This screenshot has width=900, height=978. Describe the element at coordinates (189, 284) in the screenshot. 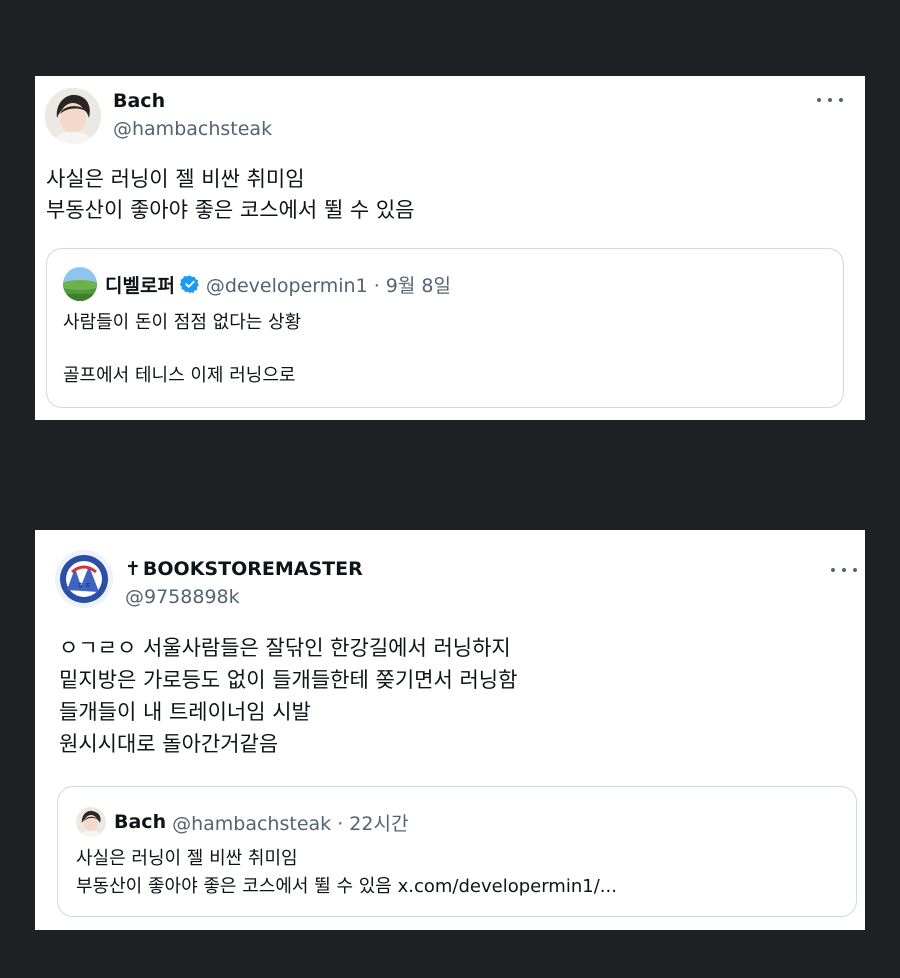

I see `verified-badge-icon` at that location.